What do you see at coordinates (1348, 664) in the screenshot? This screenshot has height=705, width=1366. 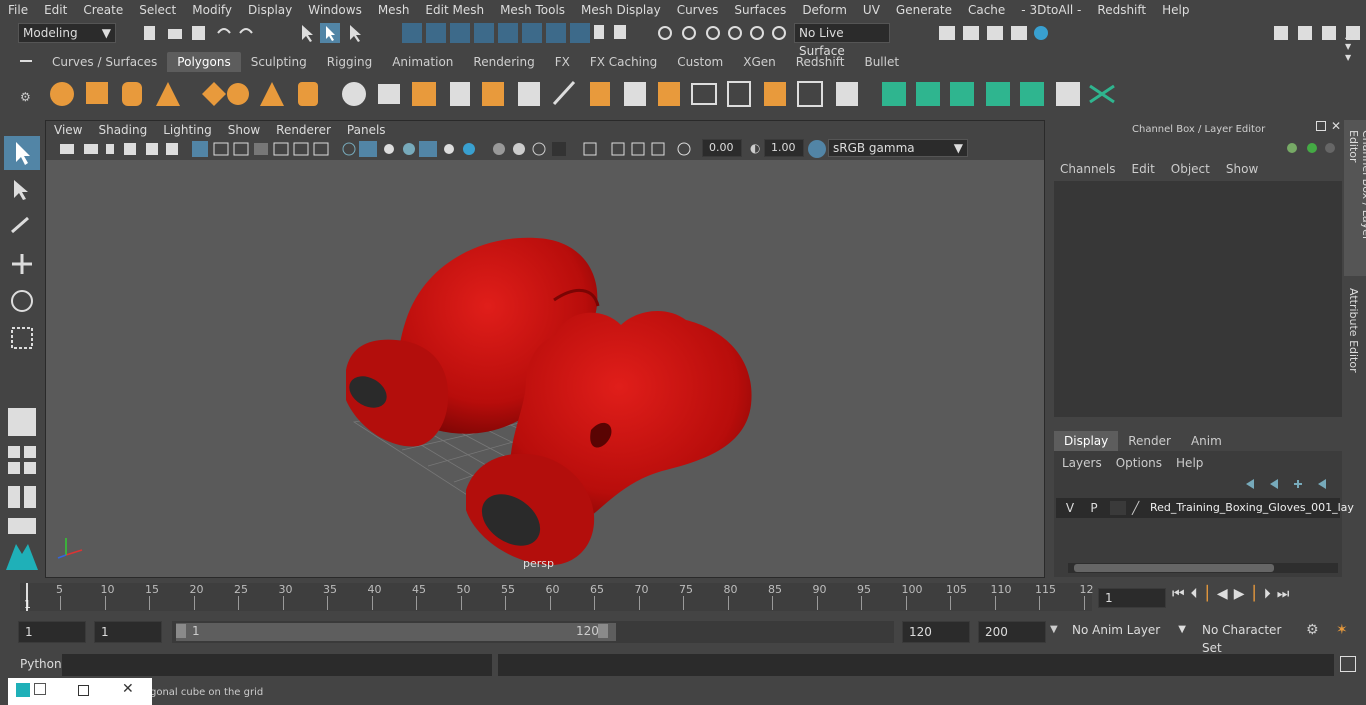 I see `script-editor-icon` at bounding box center [1348, 664].